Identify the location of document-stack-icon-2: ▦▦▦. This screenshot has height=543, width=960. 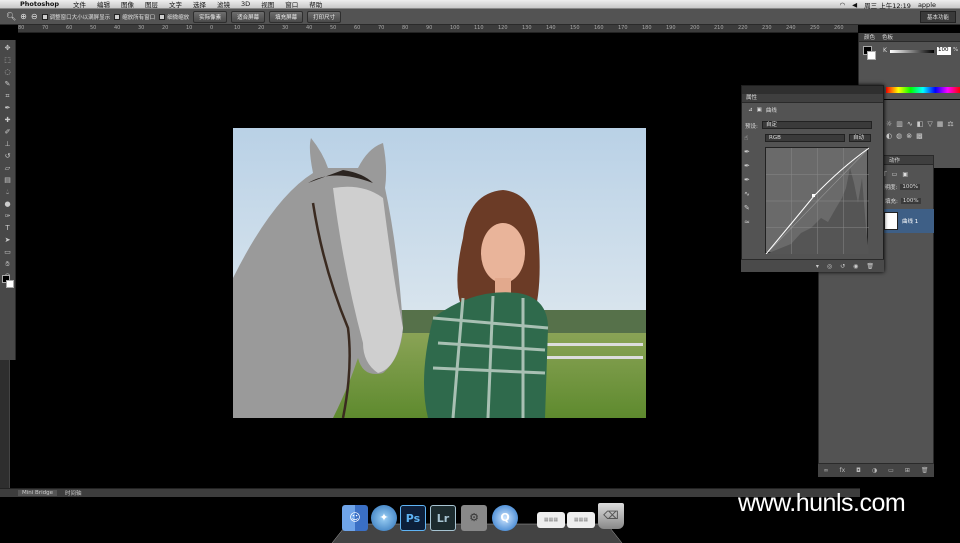
(581, 520).